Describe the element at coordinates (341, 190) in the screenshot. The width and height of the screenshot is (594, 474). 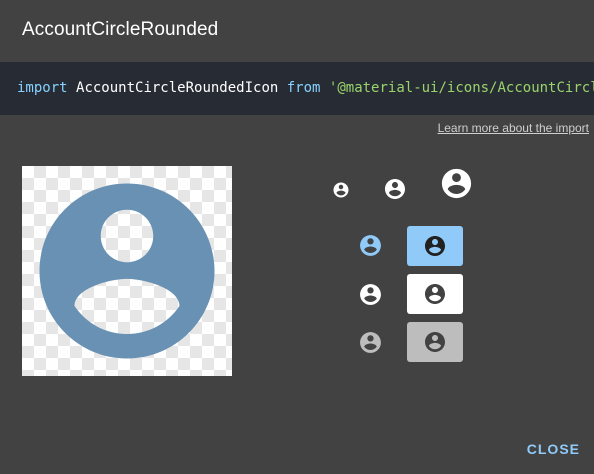
I see `account-circle-icon-small` at that location.